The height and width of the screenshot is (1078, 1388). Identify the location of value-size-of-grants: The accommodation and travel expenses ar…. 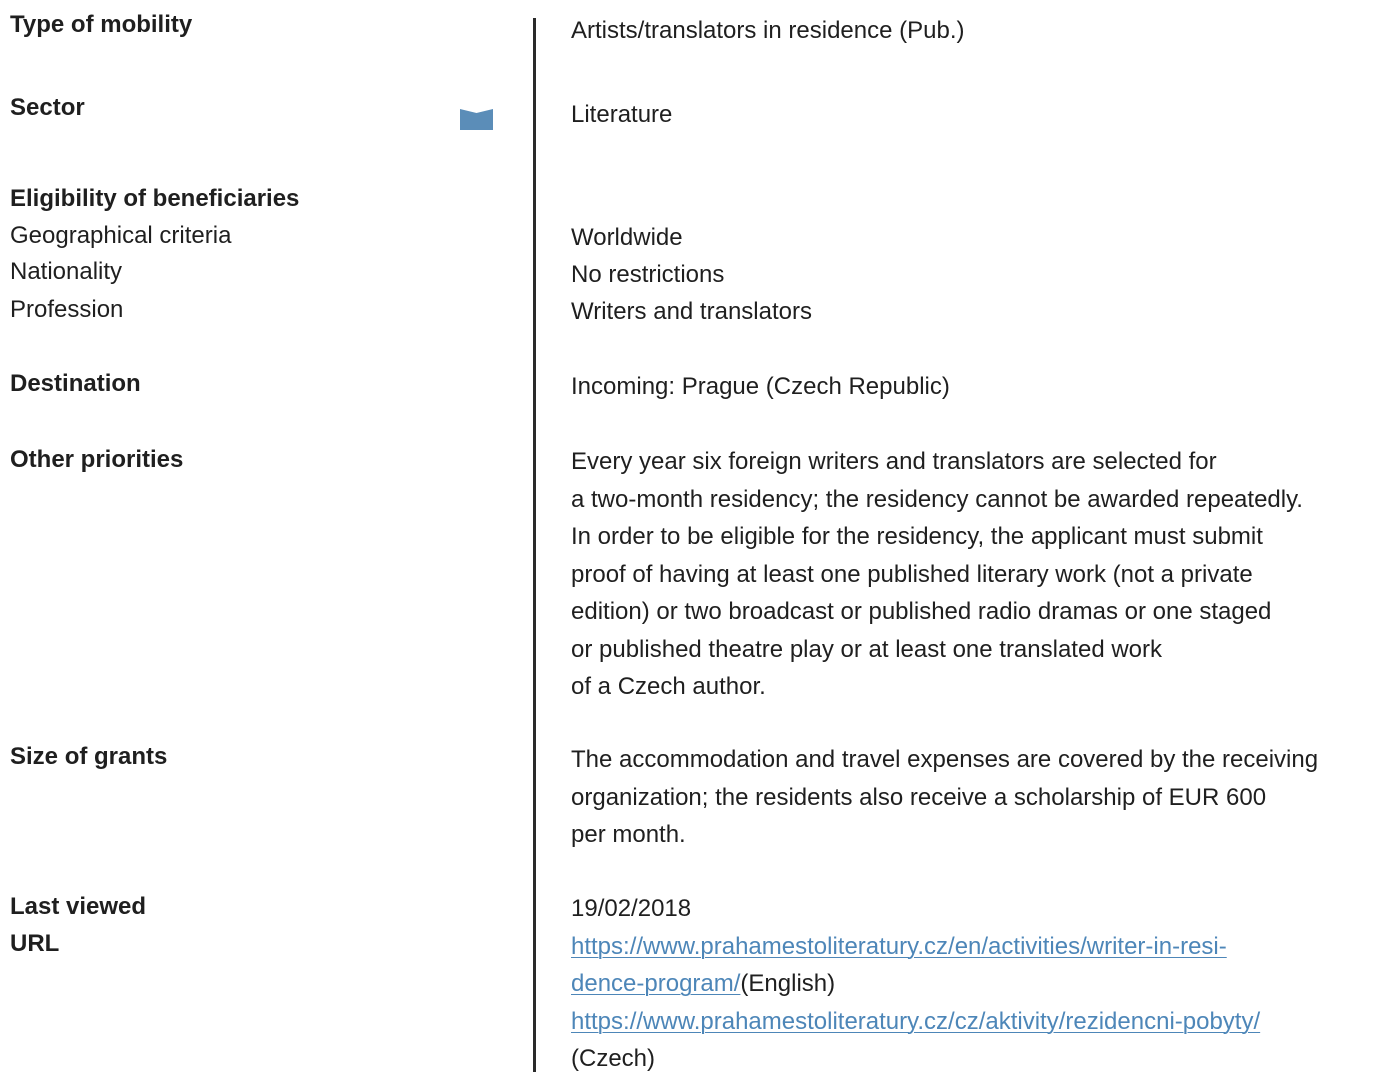
(944, 797).